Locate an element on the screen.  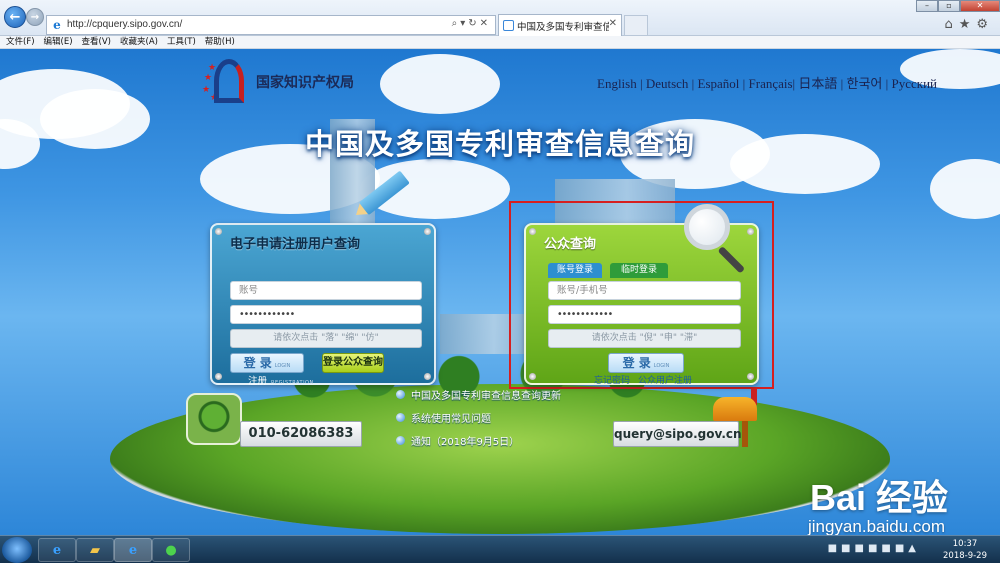
register-sub: REGISTRATION is located at coordinates (292, 383).